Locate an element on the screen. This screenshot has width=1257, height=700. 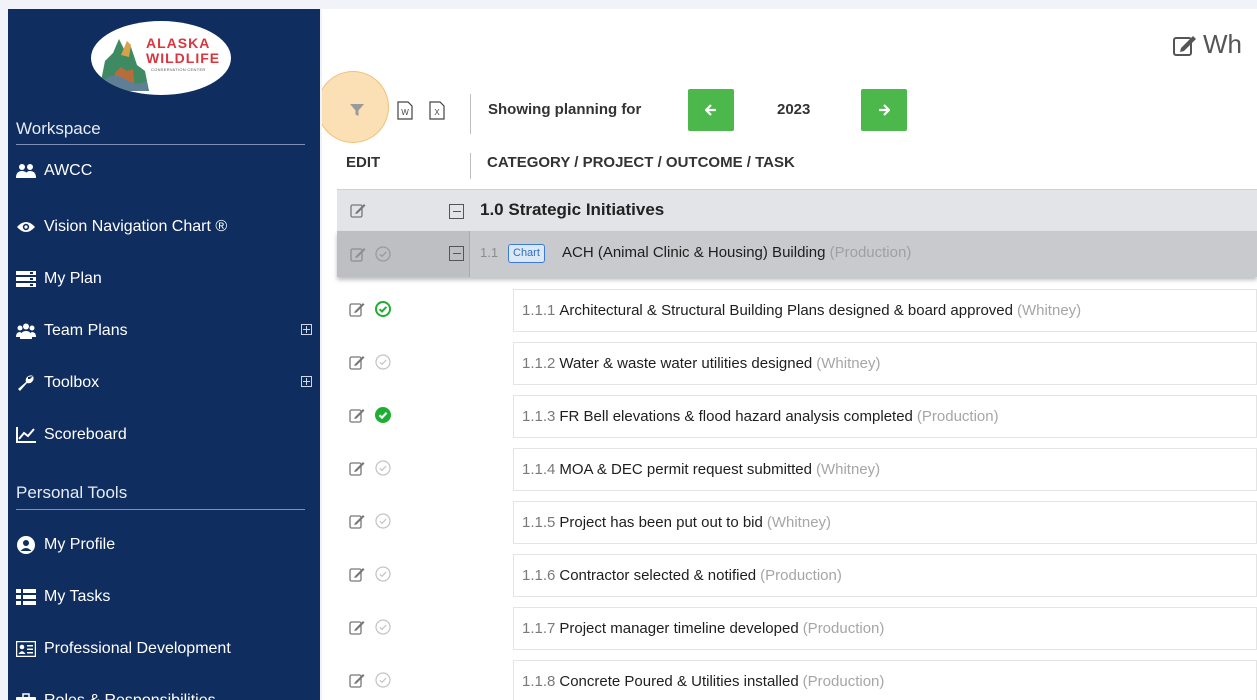
excel-file-icon: X is located at coordinates (437, 110).